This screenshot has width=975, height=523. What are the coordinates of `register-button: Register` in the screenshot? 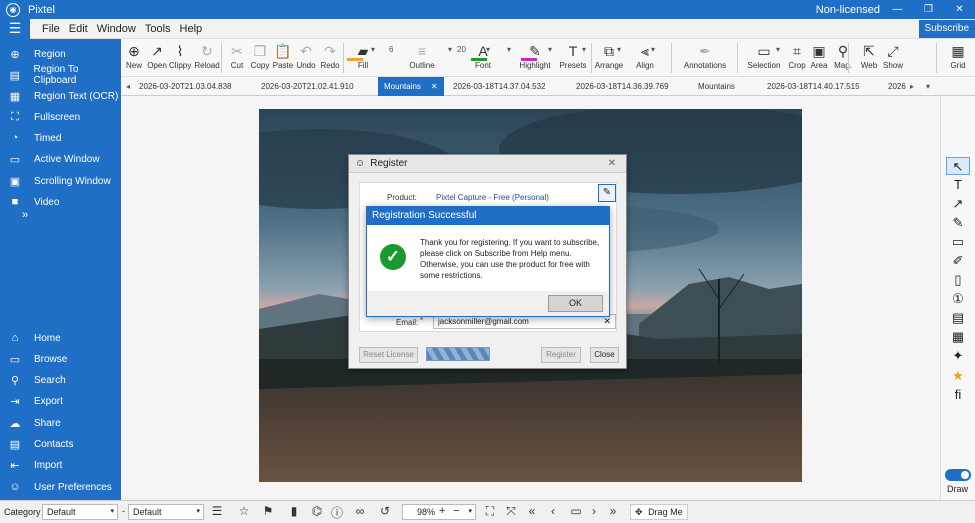 It's located at (561, 355).